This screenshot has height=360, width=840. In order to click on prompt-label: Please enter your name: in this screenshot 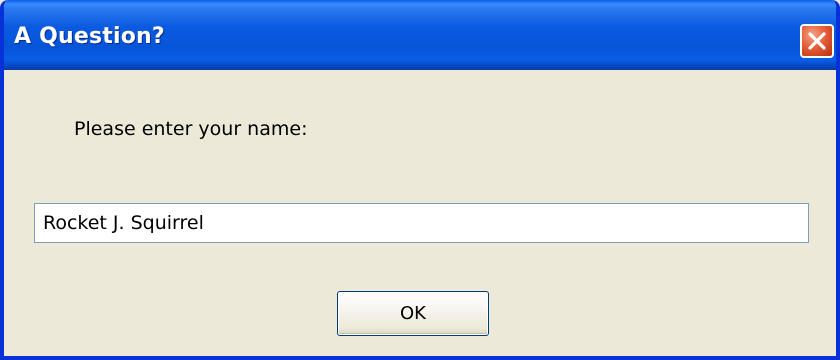, I will do `click(191, 129)`.